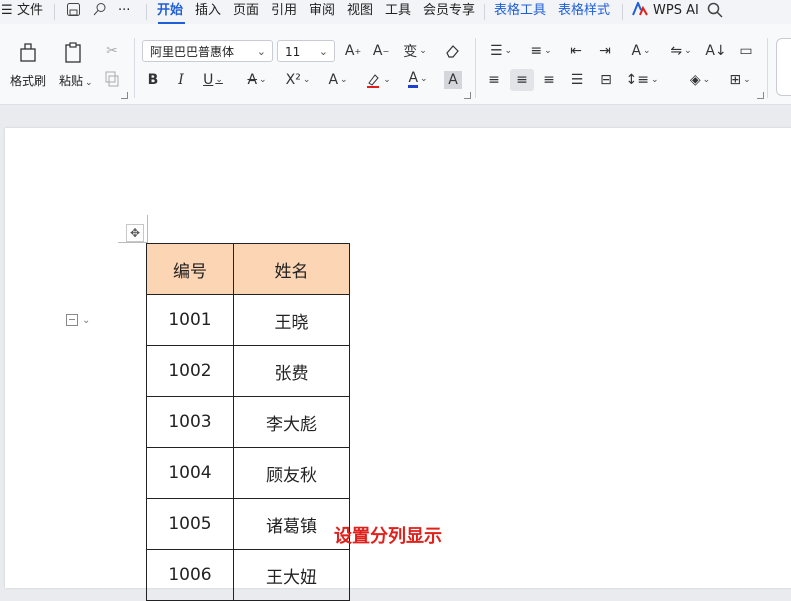 The image size is (791, 601). I want to click on table-row: 1001 王晓, so click(248, 320).